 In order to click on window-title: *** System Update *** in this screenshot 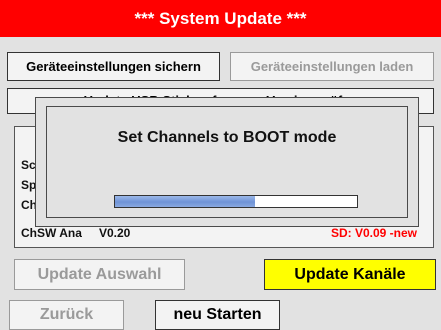, I will do `click(220, 18)`.